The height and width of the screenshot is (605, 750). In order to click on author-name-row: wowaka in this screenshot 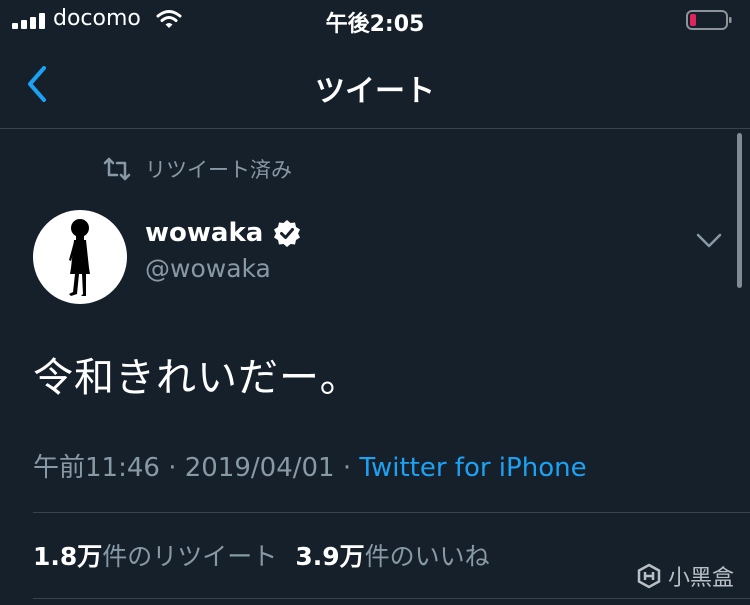, I will do `click(223, 233)`.